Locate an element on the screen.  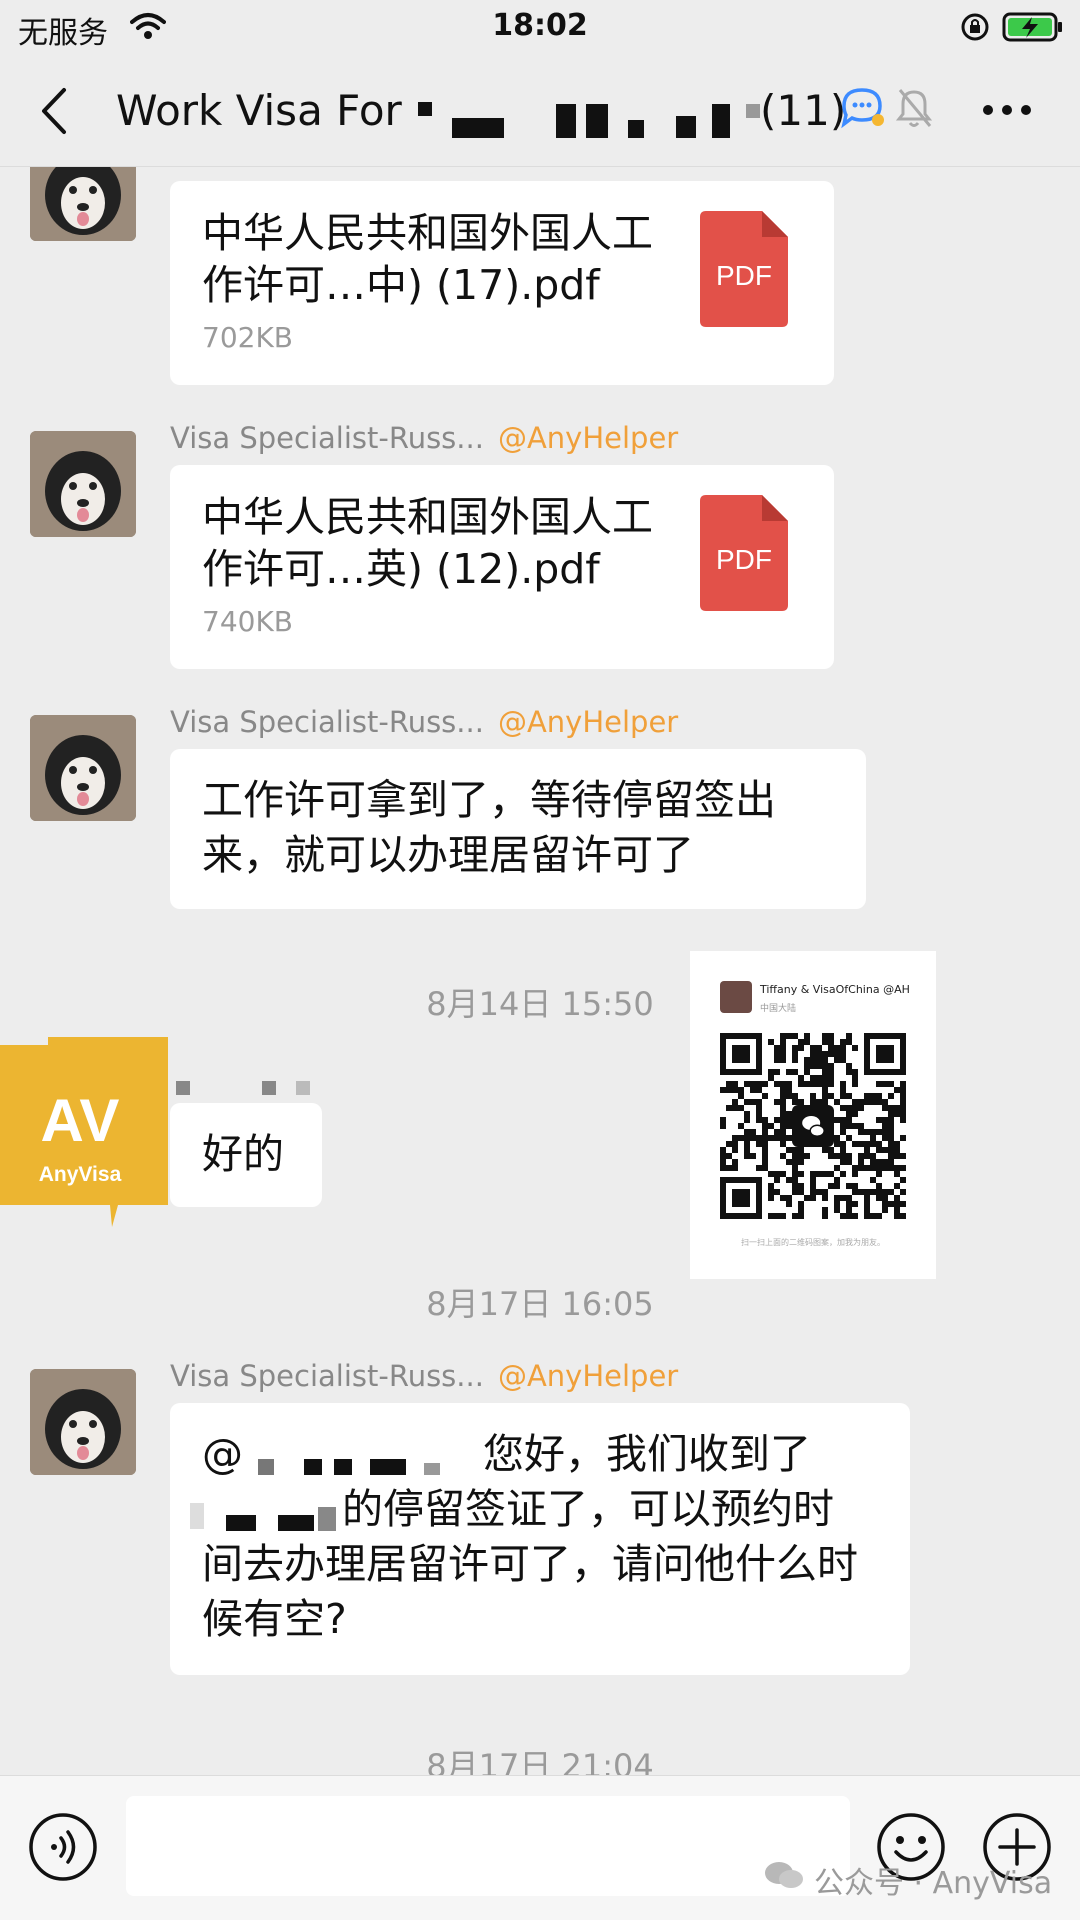
timestamp: 8月17日 16:05 is located at coordinates (540, 1304).